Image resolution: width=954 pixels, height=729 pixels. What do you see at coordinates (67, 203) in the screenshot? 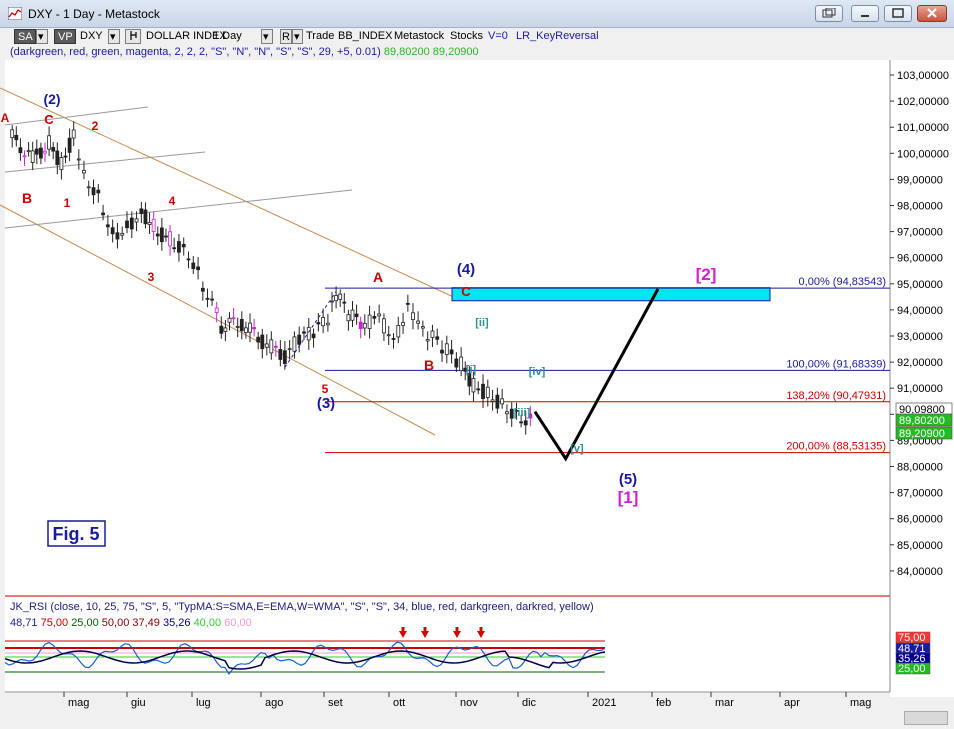
I see `wave-label: 1` at bounding box center [67, 203].